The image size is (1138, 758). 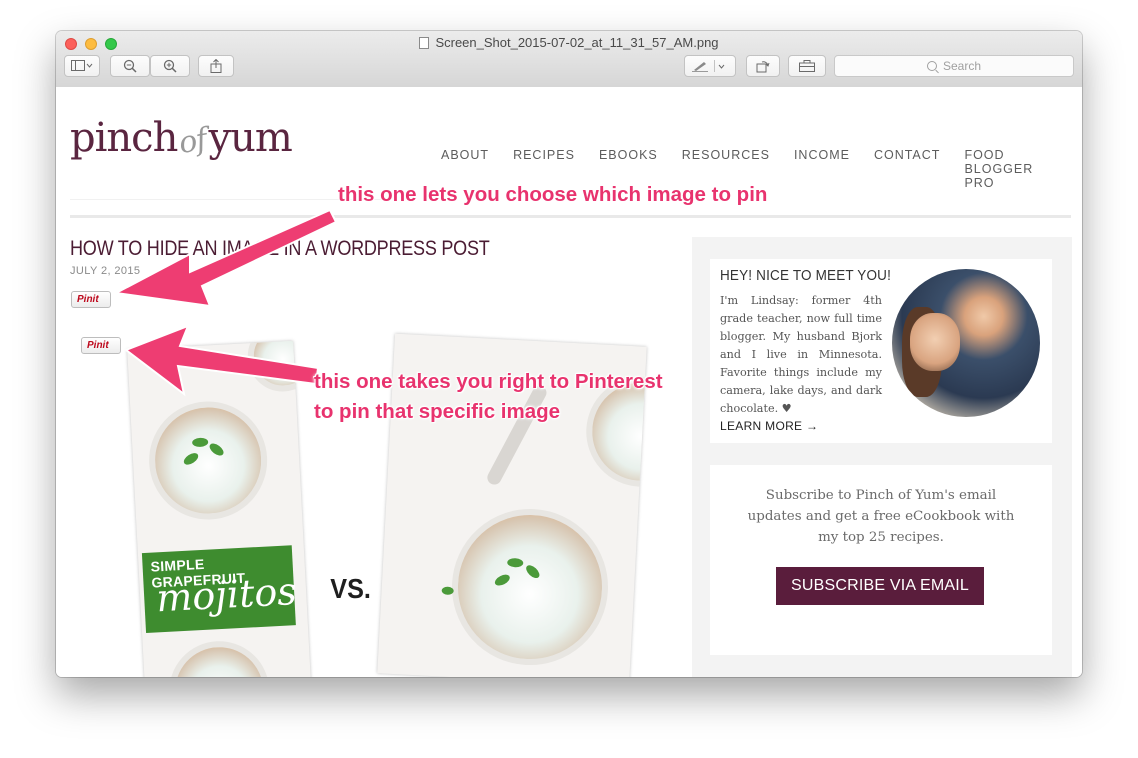 What do you see at coordinates (966, 343) in the screenshot?
I see `avatar` at bounding box center [966, 343].